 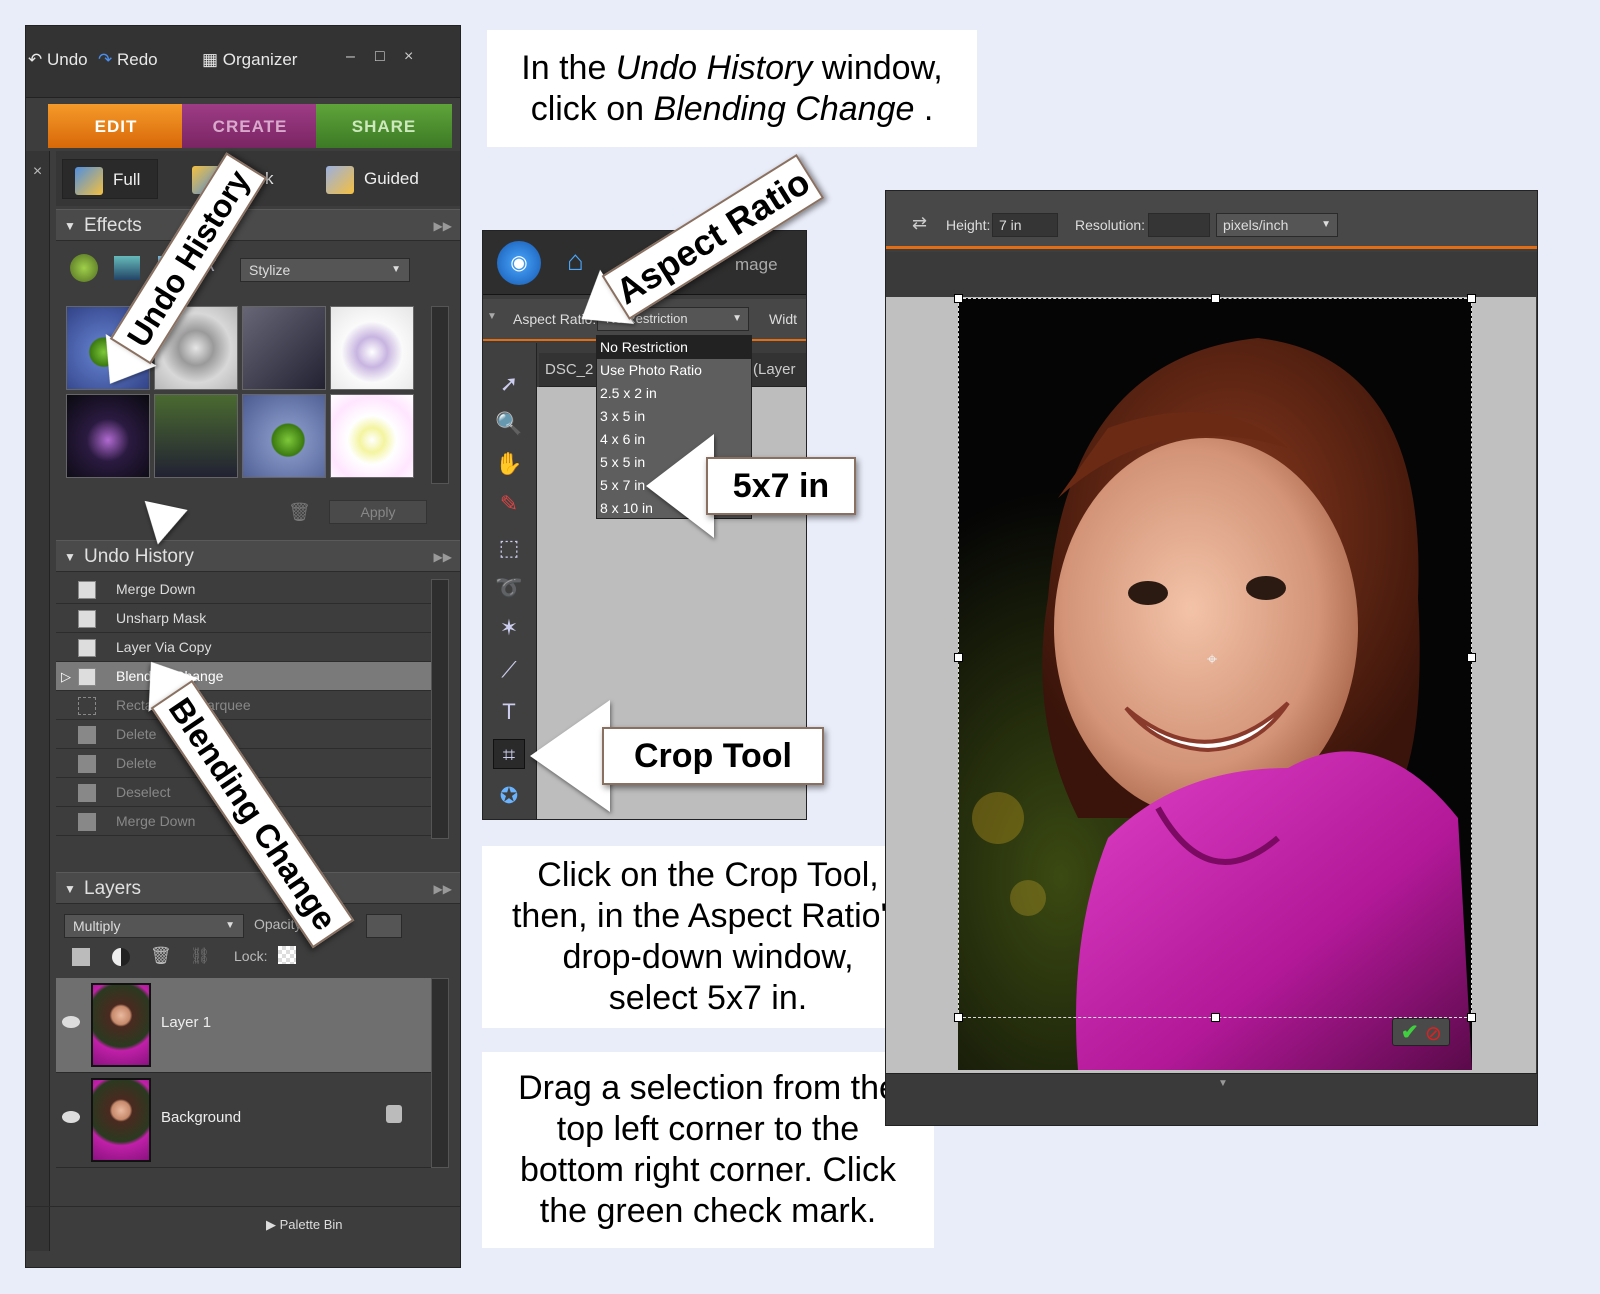 I want to click on lasso-tool-icon: ➰, so click(x=509, y=588).